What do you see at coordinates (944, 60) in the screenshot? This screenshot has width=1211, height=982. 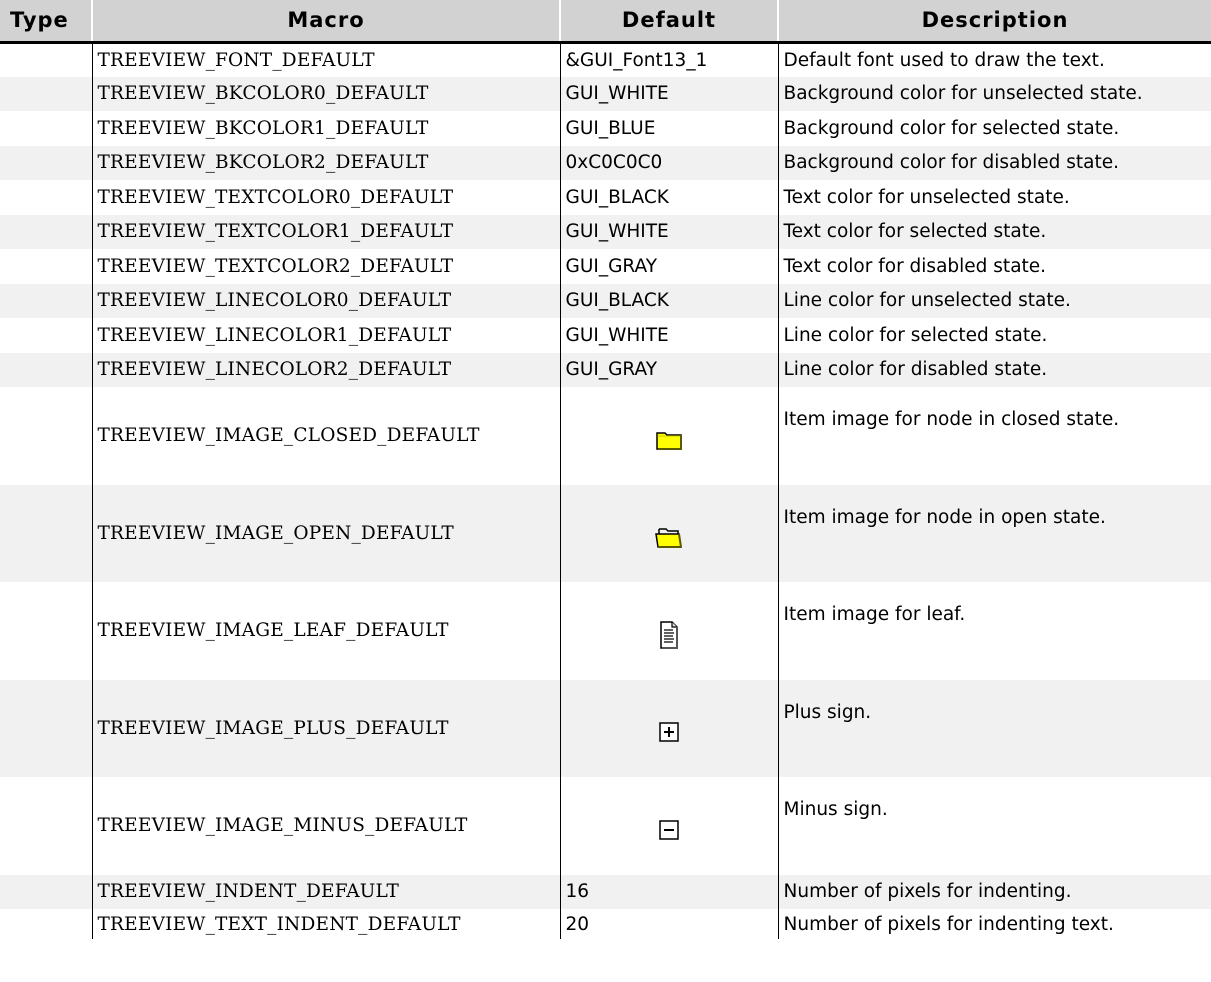 I see `cell-description: Default font used to draw the text.` at bounding box center [944, 60].